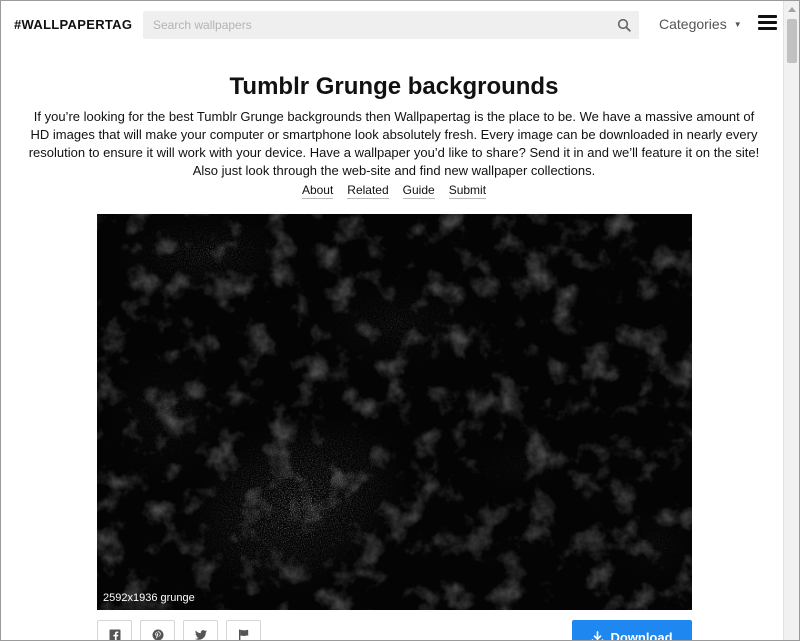 The height and width of the screenshot is (641, 800). Describe the element at coordinates (791, 320) in the screenshot. I see `vertical-scrollbar` at that location.